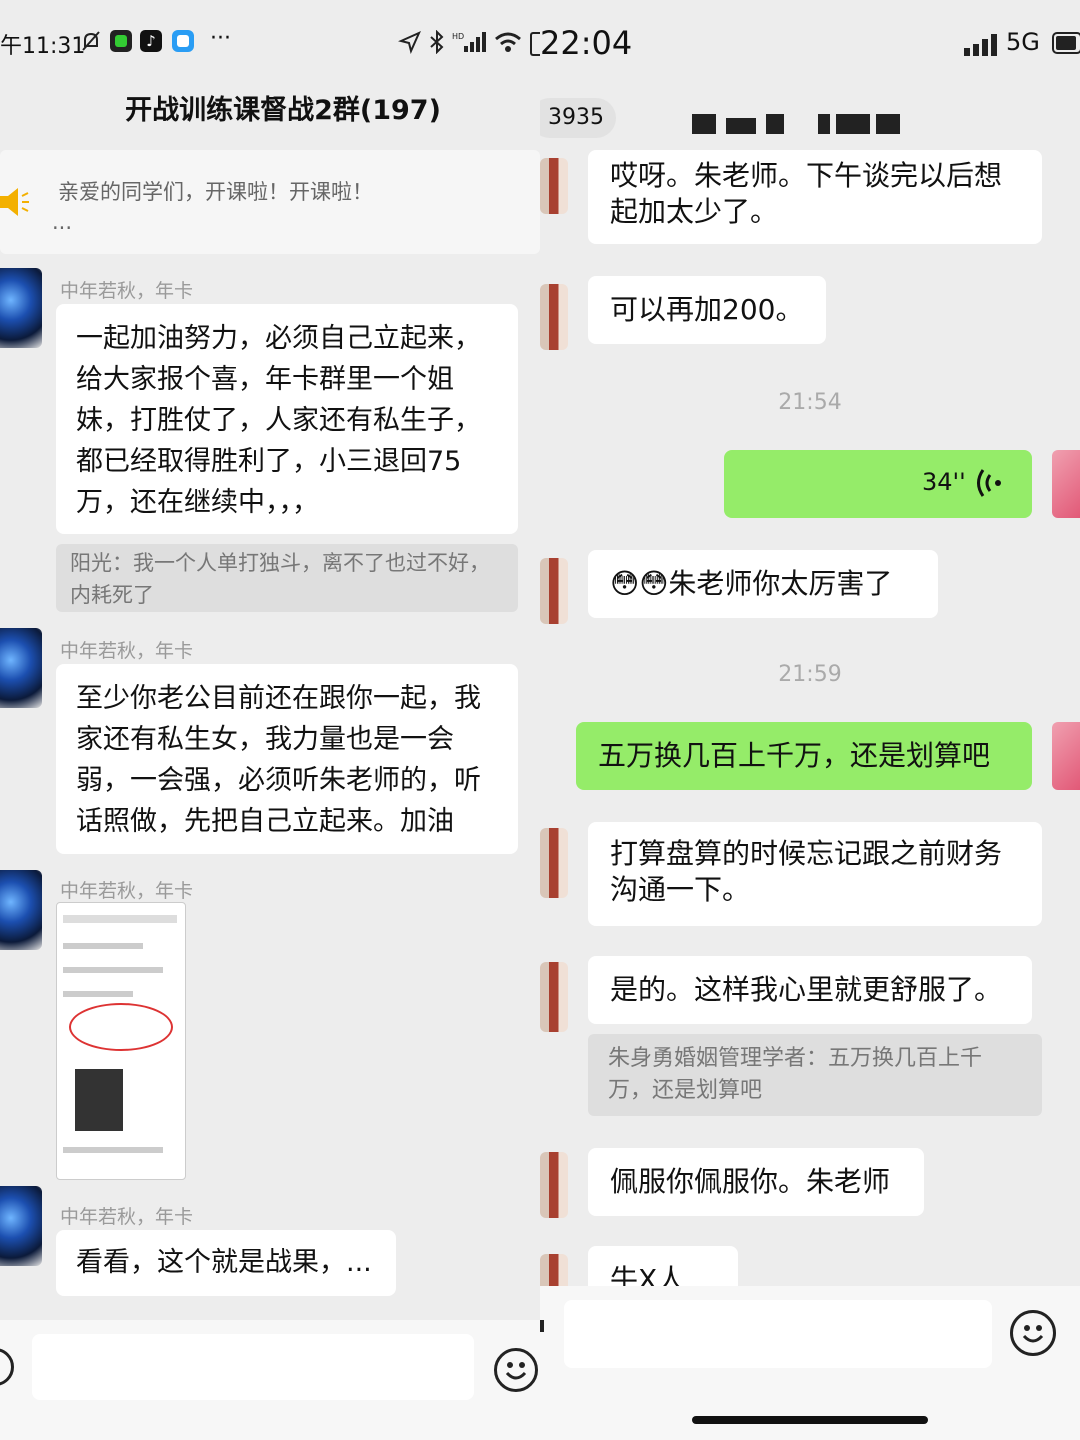  Describe the element at coordinates (804, 756) in the screenshot. I see `message-bubble-sent: 五万换几百上千万，还是划算吧` at that location.